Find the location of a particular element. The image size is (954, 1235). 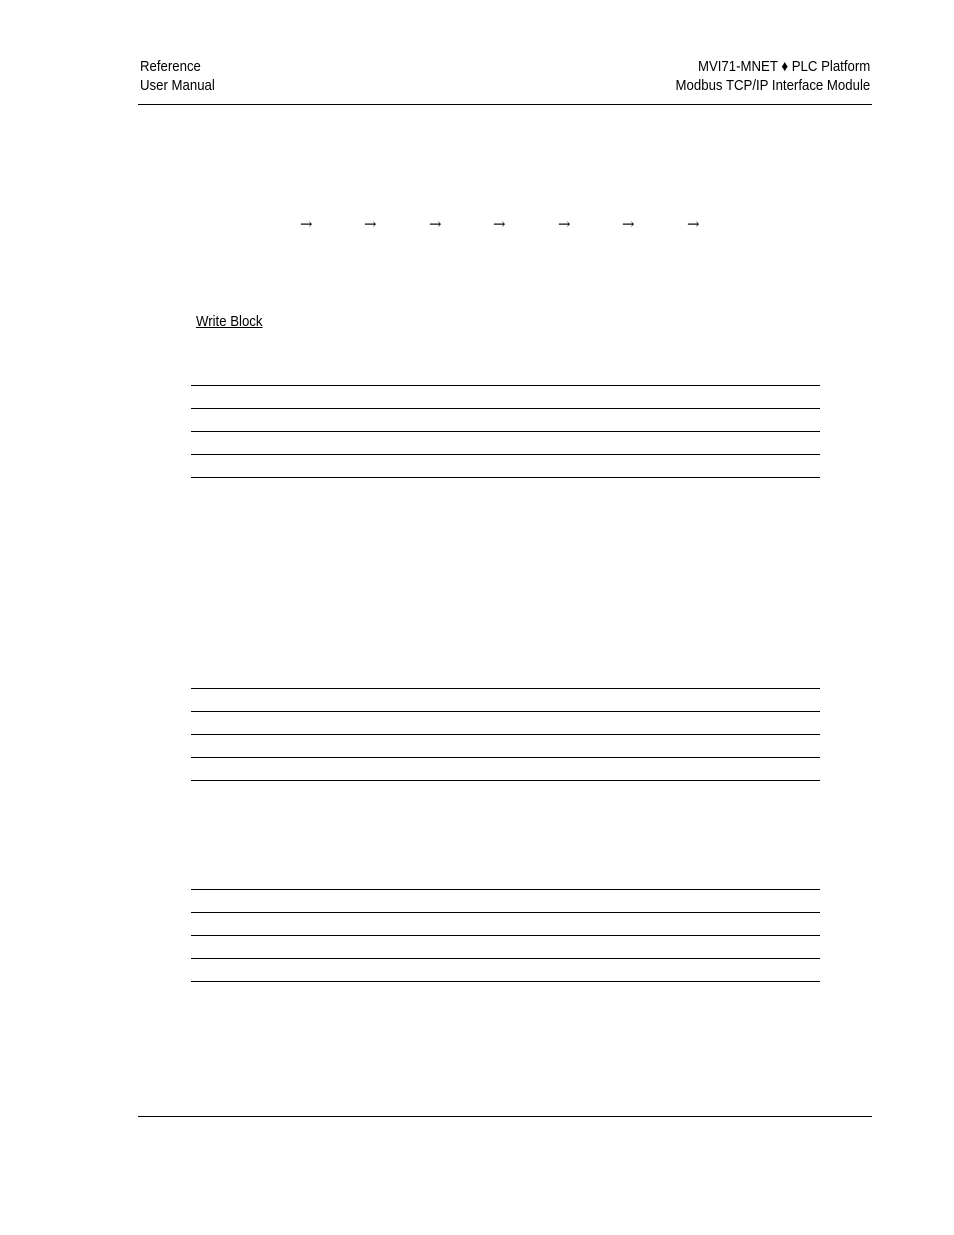

header-left: Reference User Manual is located at coordinates (177, 76).